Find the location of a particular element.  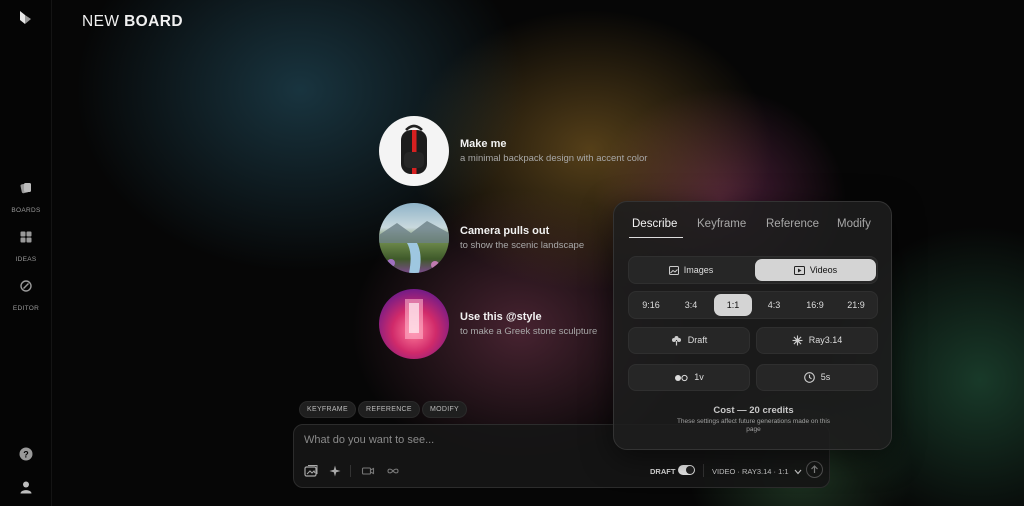

loop-icon is located at coordinates (393, 471).